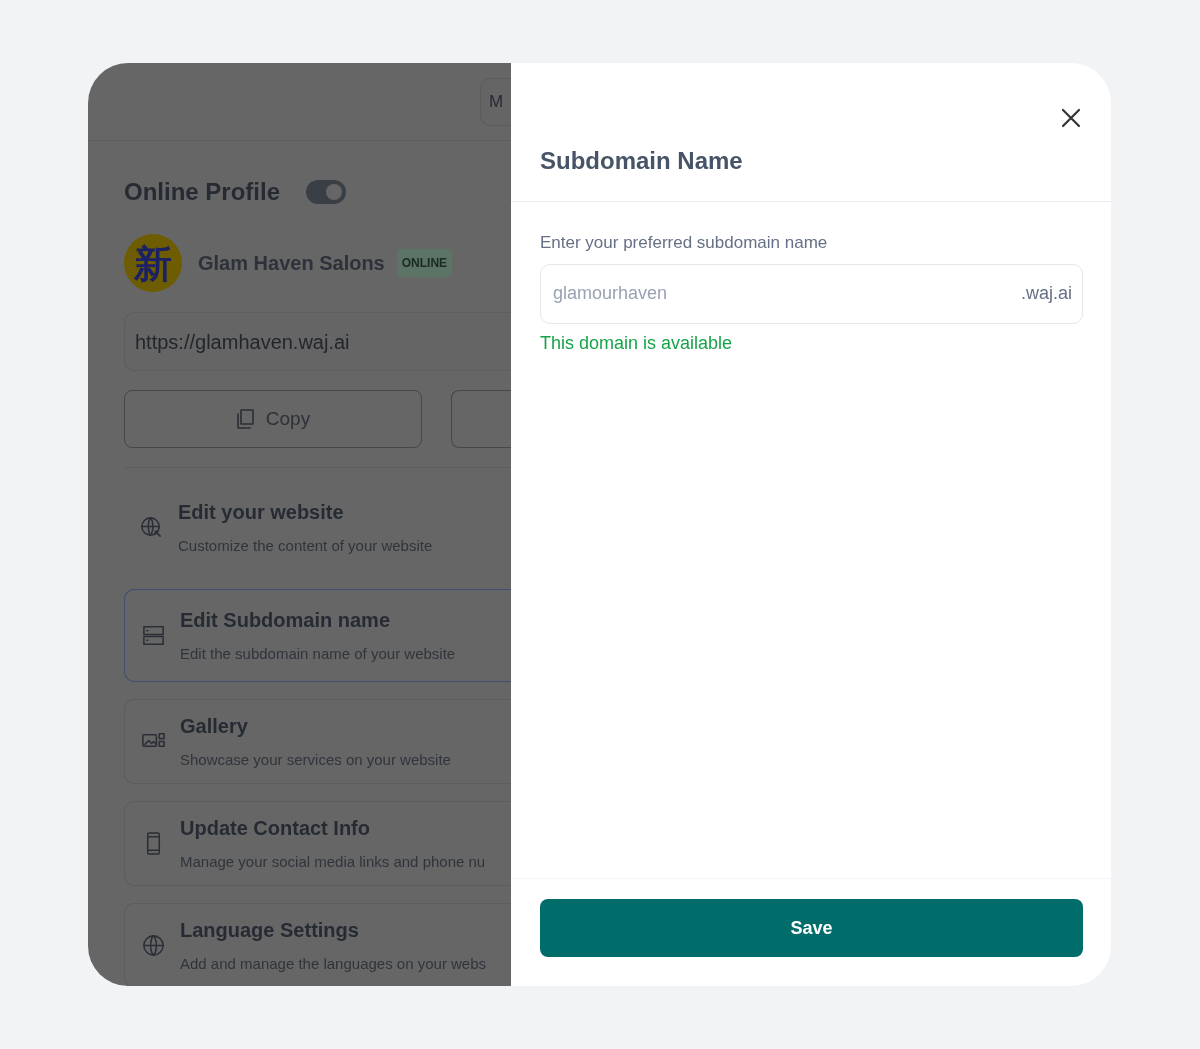  What do you see at coordinates (286, 621) in the screenshot?
I see `item-title: Edit Subdomain name` at bounding box center [286, 621].